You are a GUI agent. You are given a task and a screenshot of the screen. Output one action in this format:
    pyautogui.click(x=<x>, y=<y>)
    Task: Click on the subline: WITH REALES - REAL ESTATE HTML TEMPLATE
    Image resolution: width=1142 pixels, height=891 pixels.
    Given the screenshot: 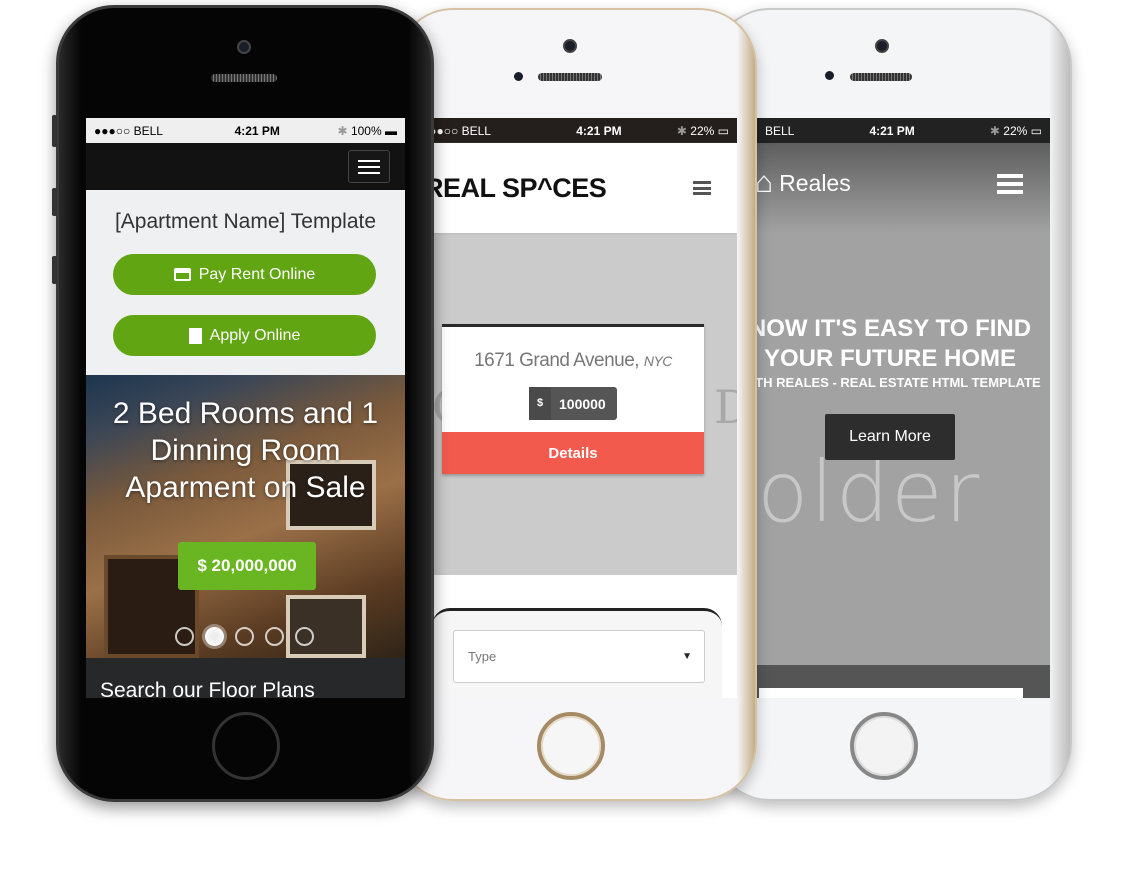 What is the action you would take?
    pyautogui.click(x=890, y=382)
    